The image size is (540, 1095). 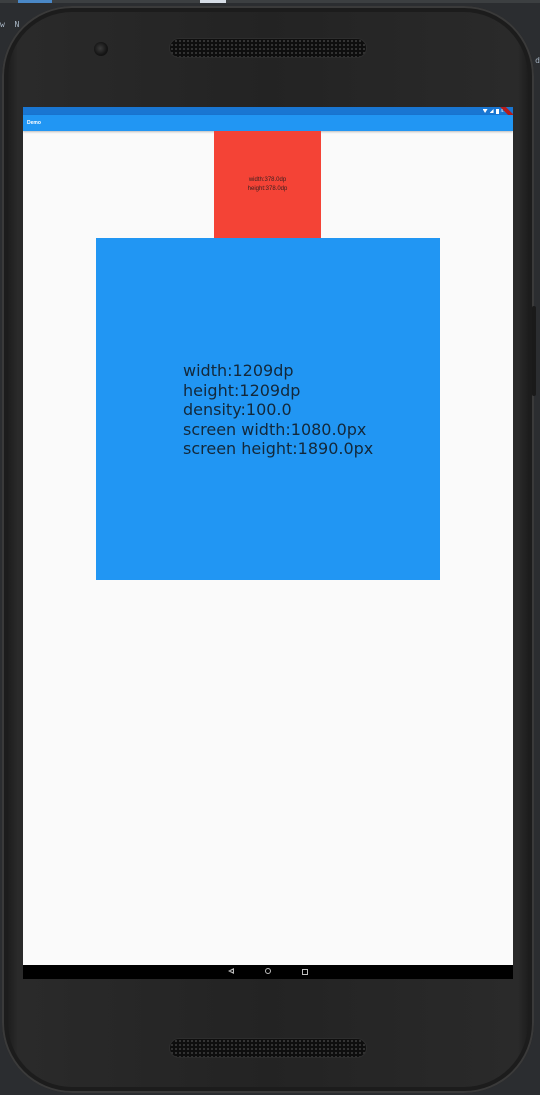 I want to click on red-height-label: height:378.0dp, so click(x=267, y=188).